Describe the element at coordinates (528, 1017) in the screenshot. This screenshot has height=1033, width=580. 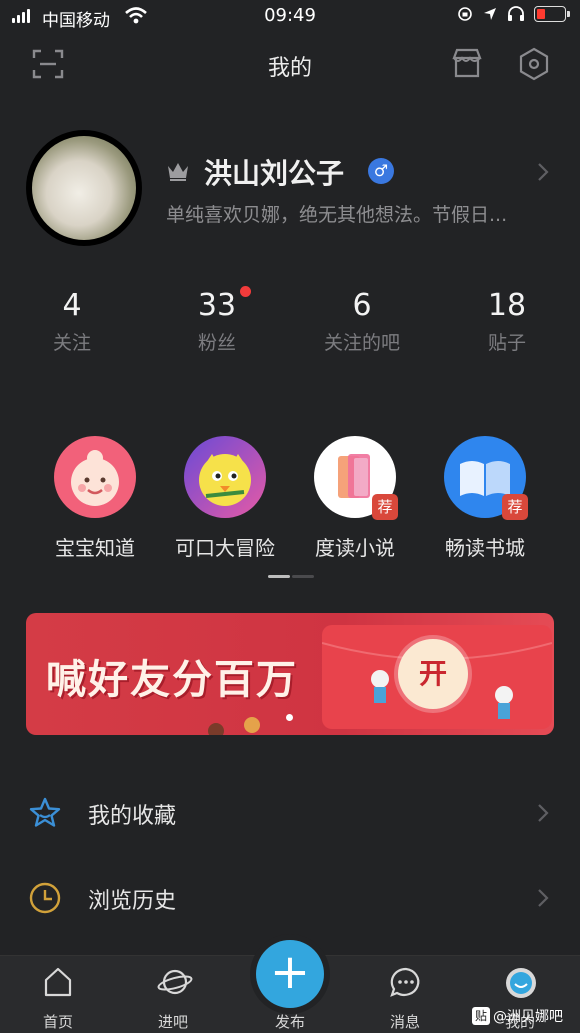
I see `watermark-text: @洲贝娜吧` at that location.